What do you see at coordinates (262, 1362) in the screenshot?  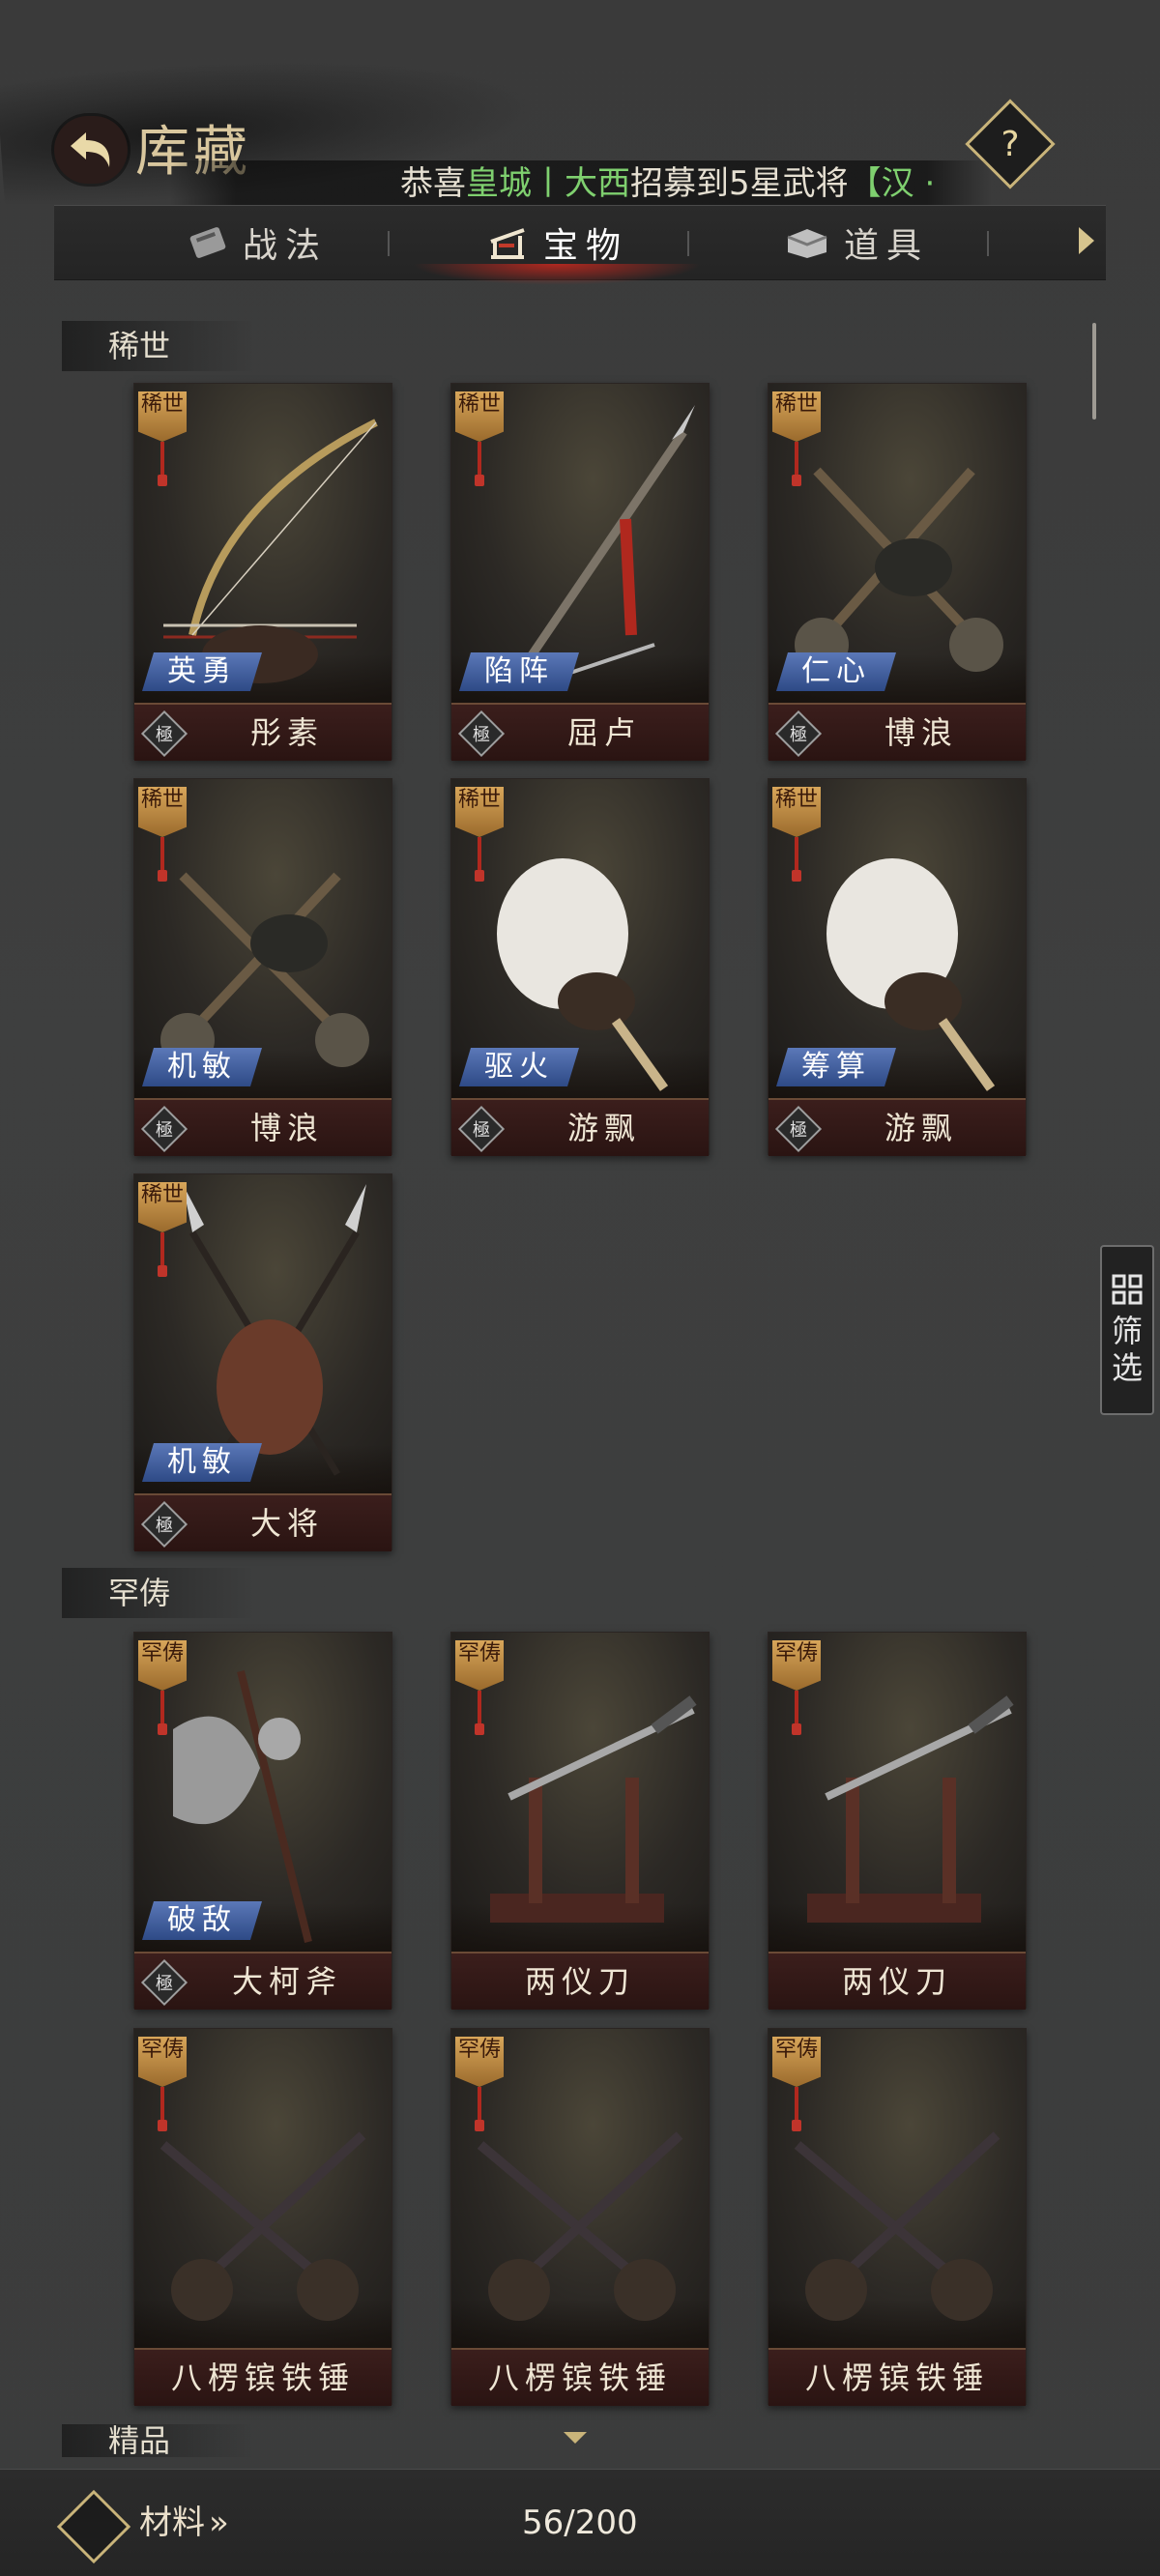 I see `treasure-card: 稀世 机敏 極 大将` at bounding box center [262, 1362].